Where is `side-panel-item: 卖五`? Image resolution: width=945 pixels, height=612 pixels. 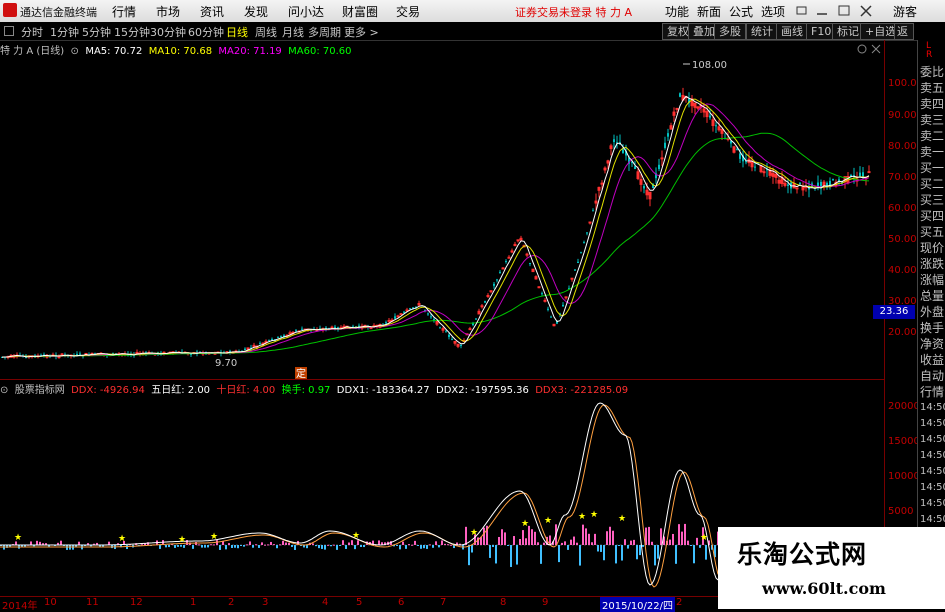
side-panel-item: 卖五 is located at coordinates (932, 88).